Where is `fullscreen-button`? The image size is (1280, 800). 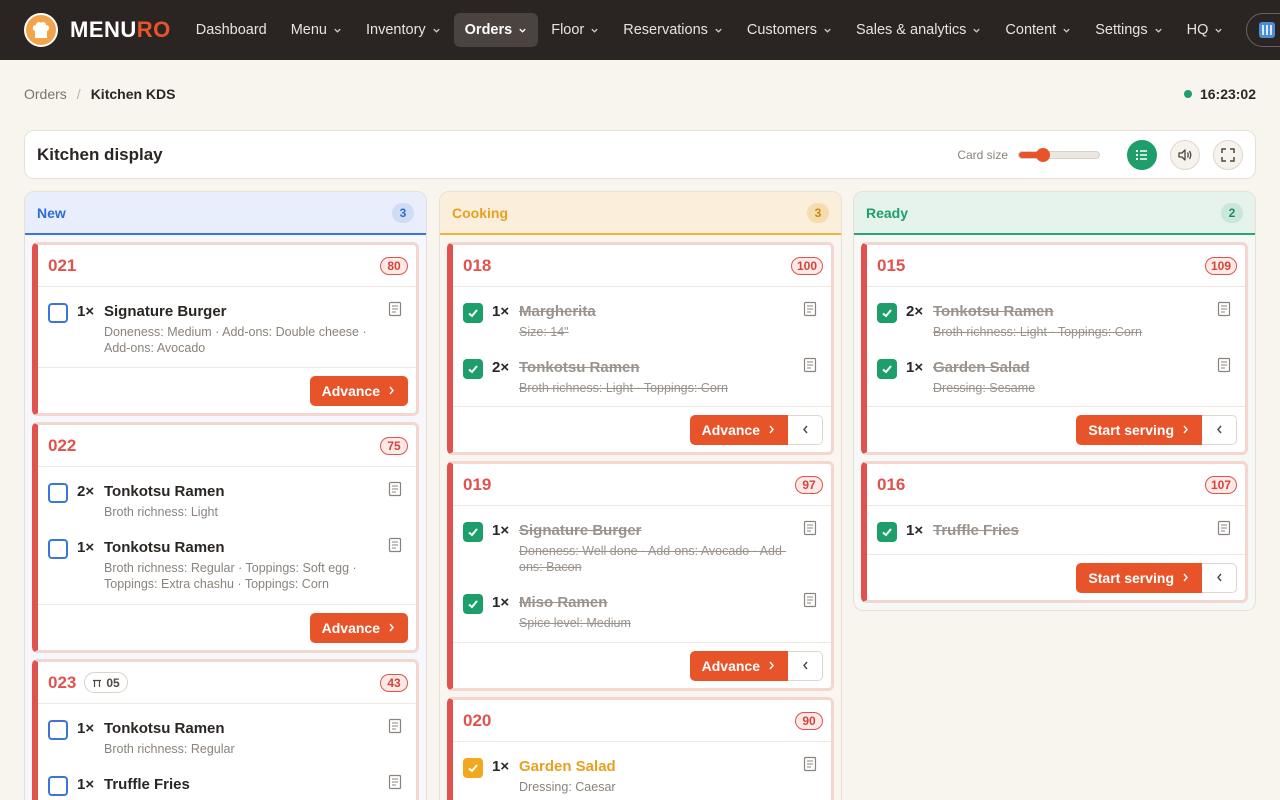
fullscreen-button is located at coordinates (1228, 154).